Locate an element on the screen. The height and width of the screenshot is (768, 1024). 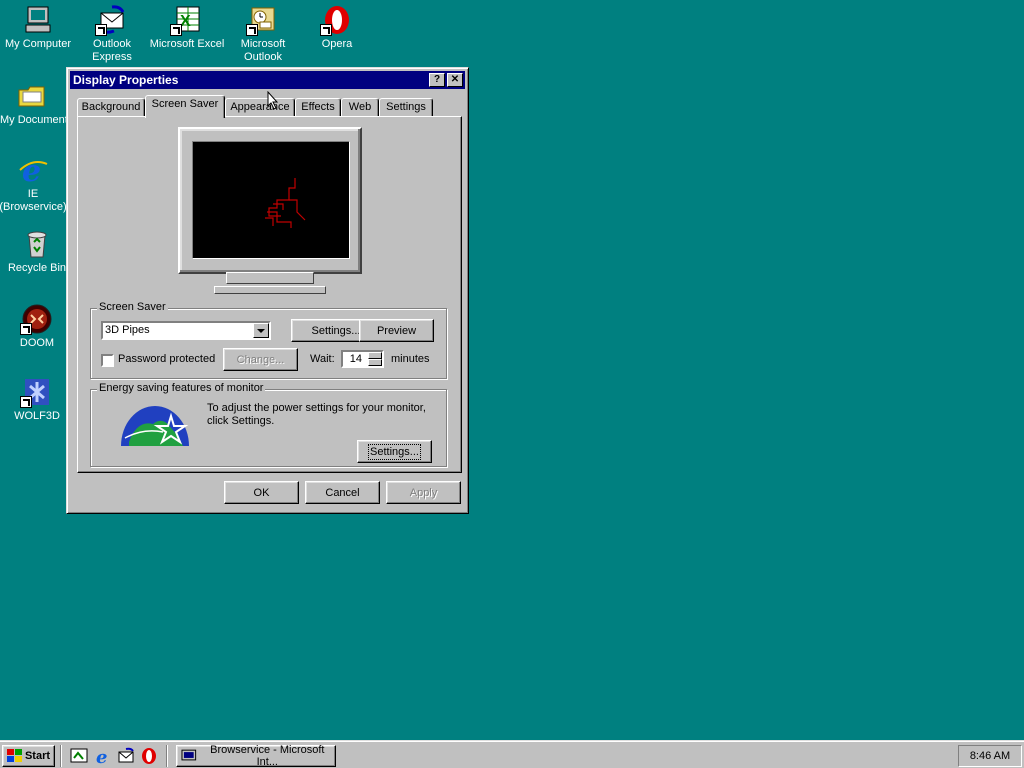
desktop-icon-label: DOOM is located at coordinates (37, 343).